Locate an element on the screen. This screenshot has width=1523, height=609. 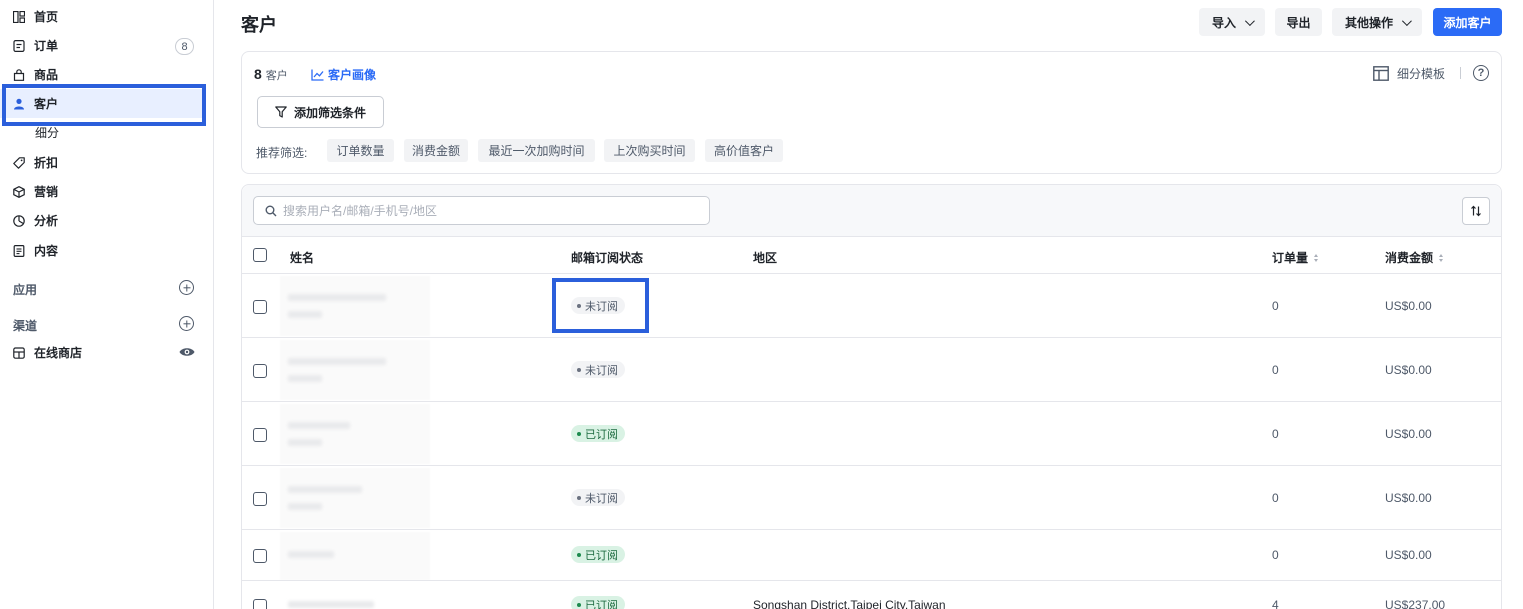
sidebar-item-home: 首页 is located at coordinates (102, 16).